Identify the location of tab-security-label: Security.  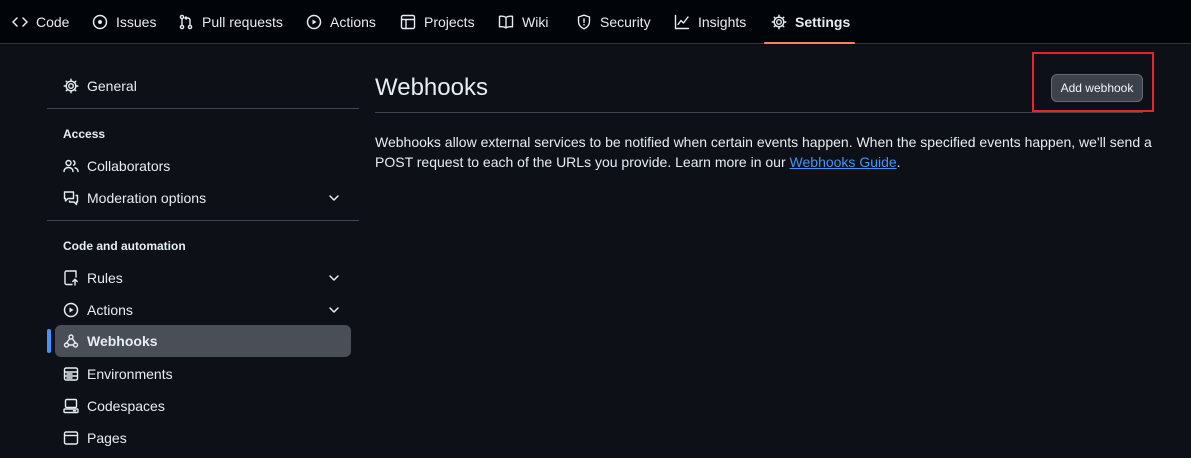
(625, 22).